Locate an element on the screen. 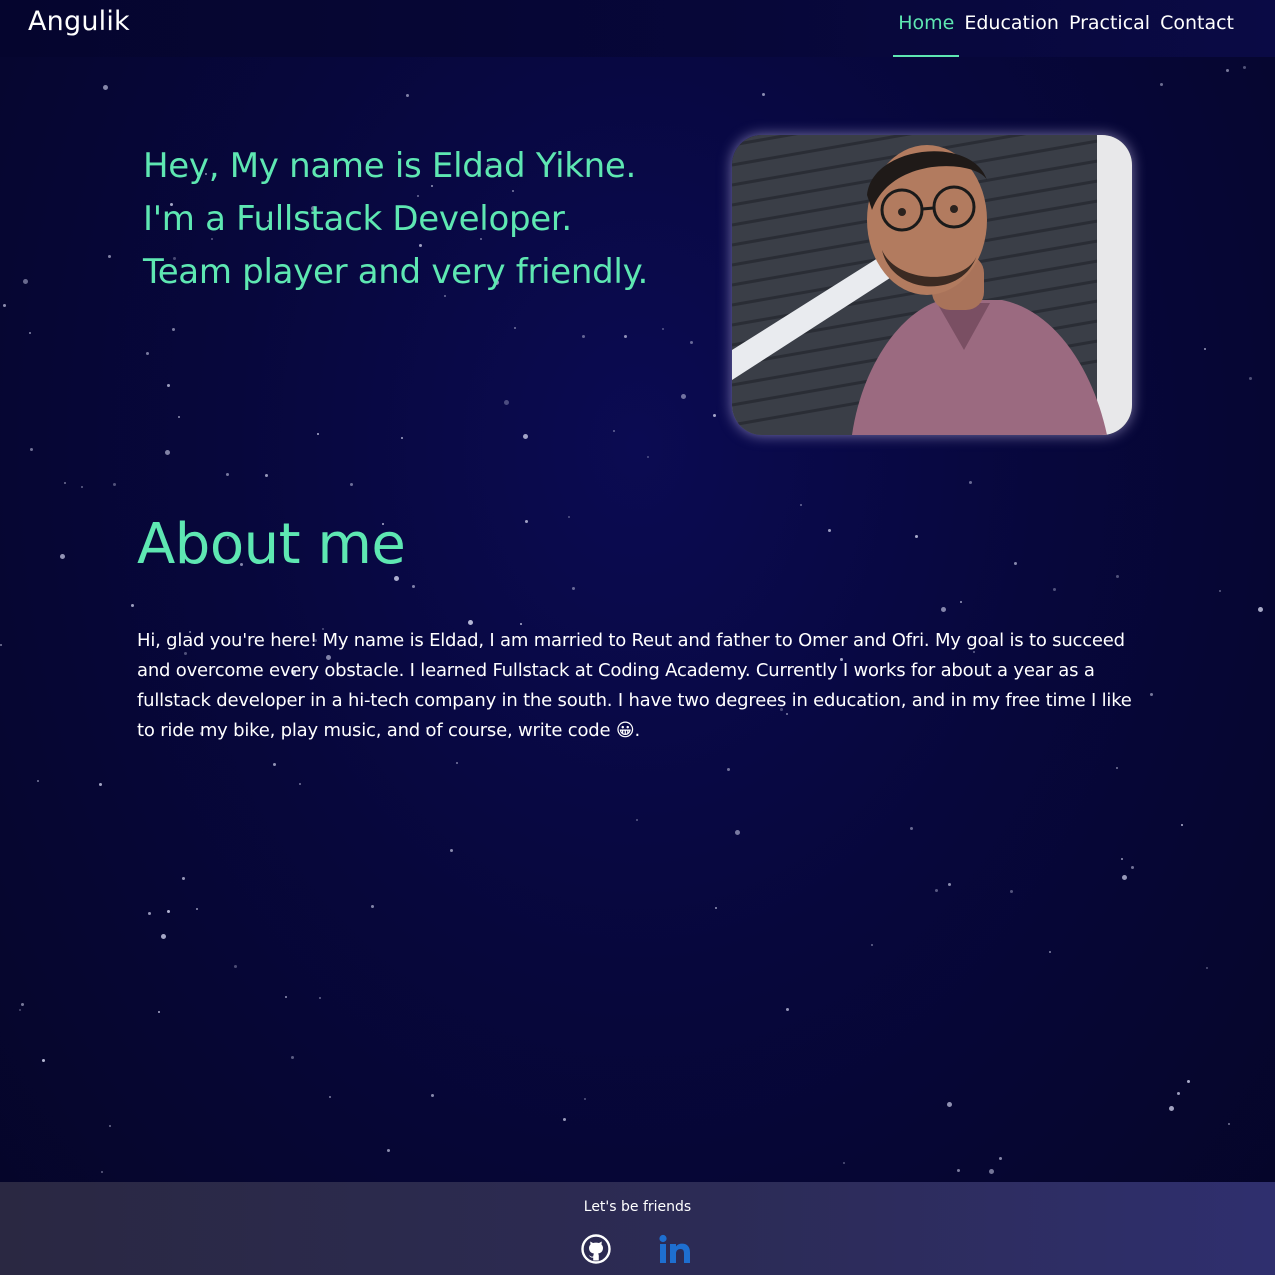  github-link is located at coordinates (596, 1251).